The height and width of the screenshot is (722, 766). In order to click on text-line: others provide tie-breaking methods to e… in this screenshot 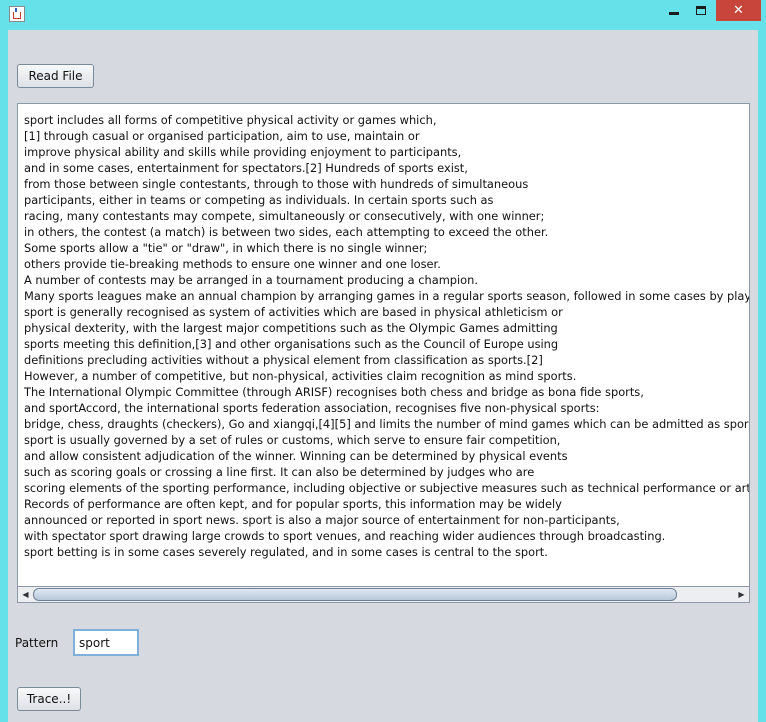, I will do `click(232, 264)`.